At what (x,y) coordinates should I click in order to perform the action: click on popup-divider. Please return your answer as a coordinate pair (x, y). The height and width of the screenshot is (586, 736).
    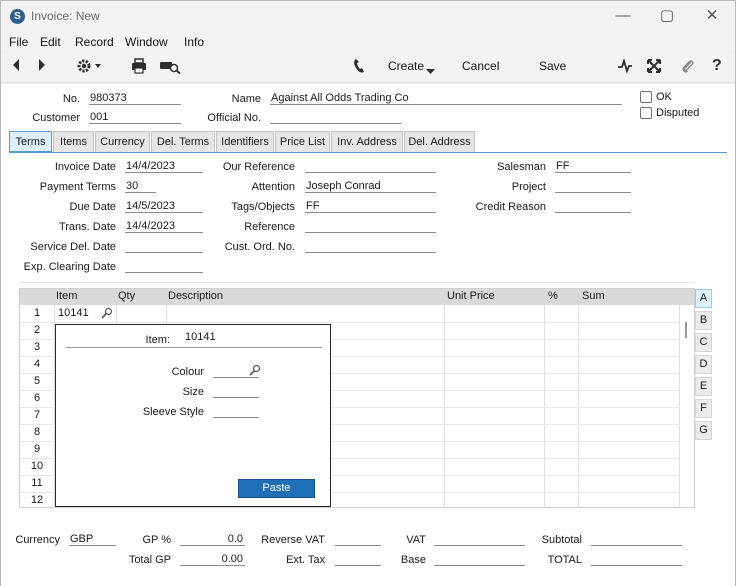
    Looking at the image, I should click on (194, 347).